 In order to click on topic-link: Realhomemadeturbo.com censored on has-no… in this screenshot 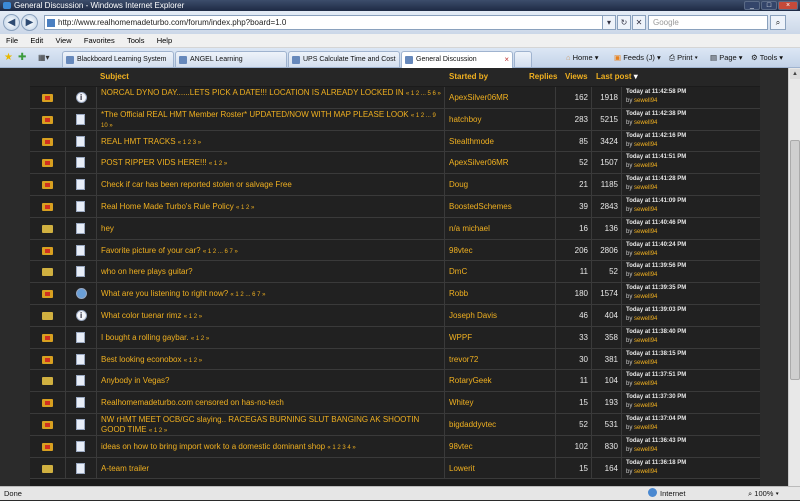, I will do `click(192, 402)`.